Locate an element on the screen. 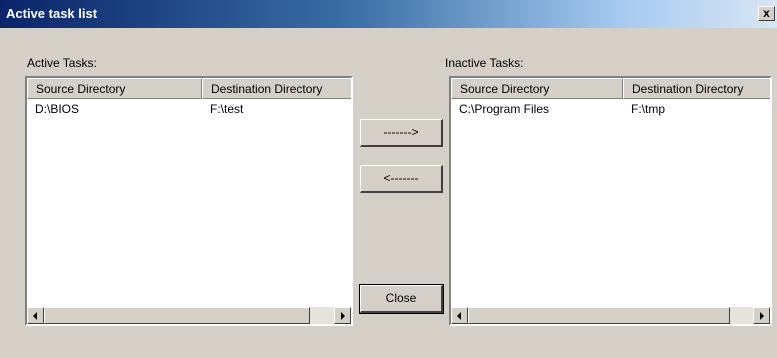  inactive-tasks-label: Inactive Tasks: is located at coordinates (484, 63).